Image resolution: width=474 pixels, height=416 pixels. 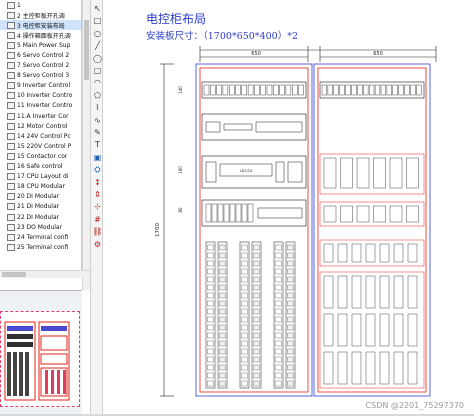 I want to click on page-tree-item: 7 Servo Control 2, so click(x=40, y=66).